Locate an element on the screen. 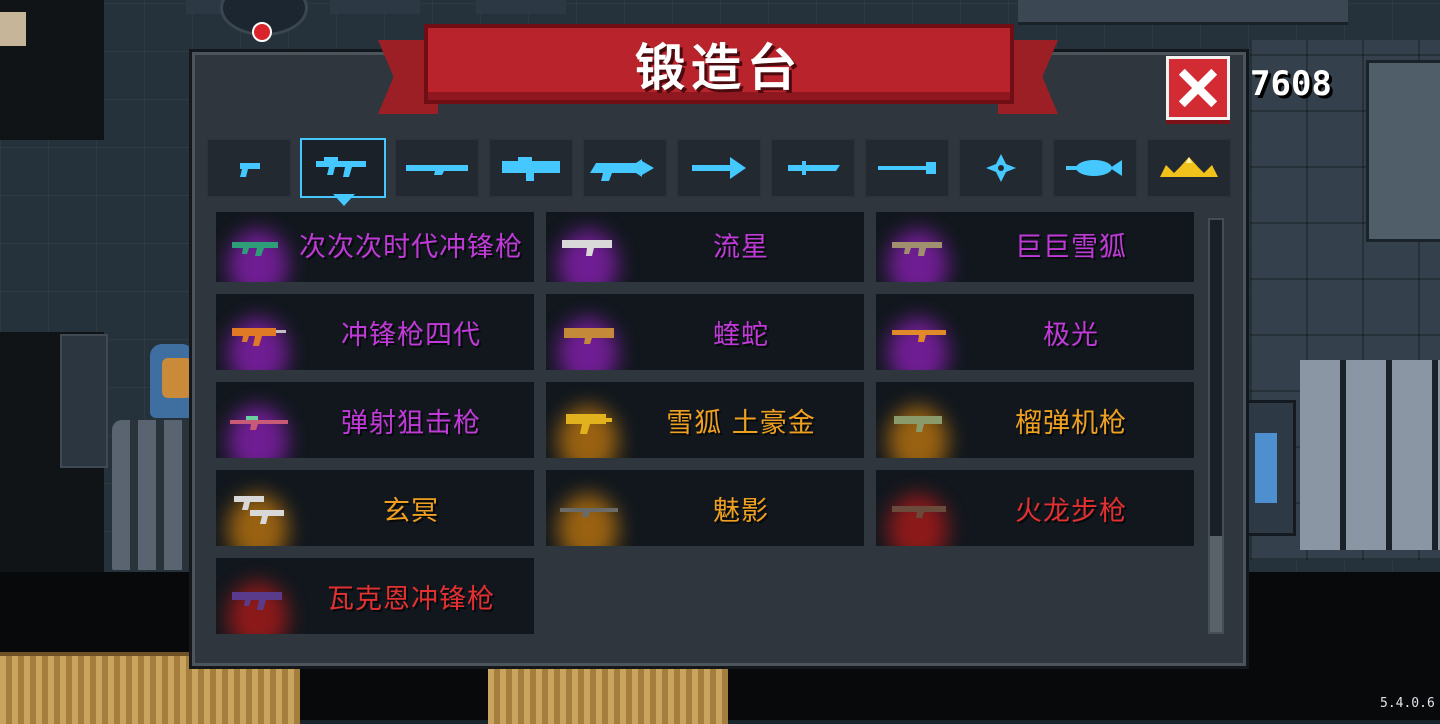 The image size is (1440, 724). grenade-mg-icon is located at coordinates (918, 424).